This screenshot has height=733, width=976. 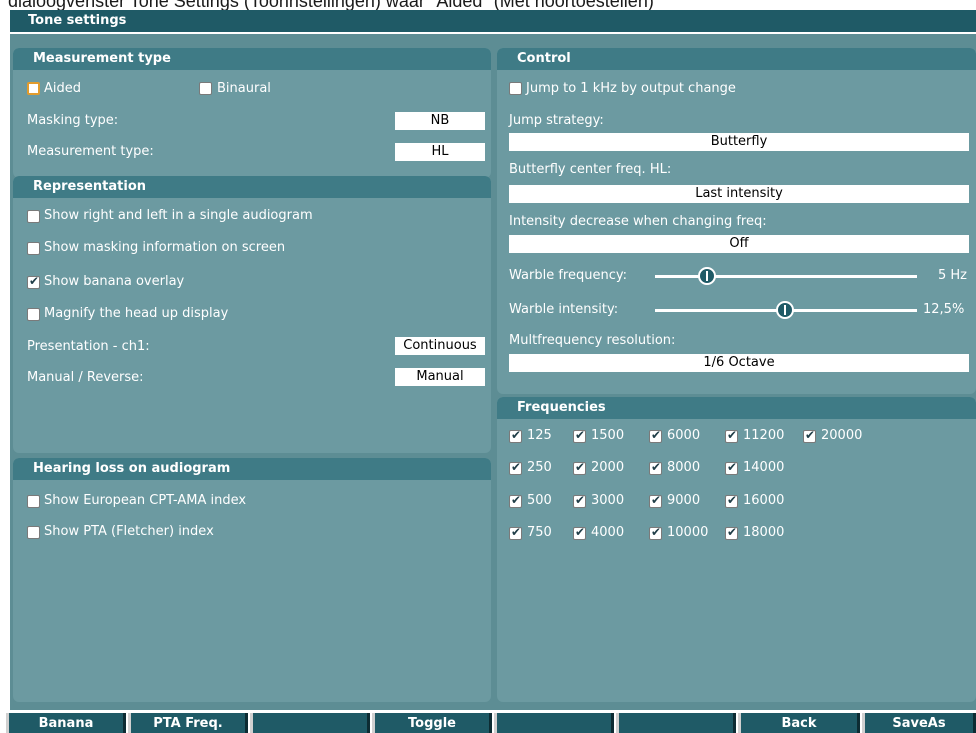 I want to click on frequency-125-checkbox, so click(x=515, y=435).